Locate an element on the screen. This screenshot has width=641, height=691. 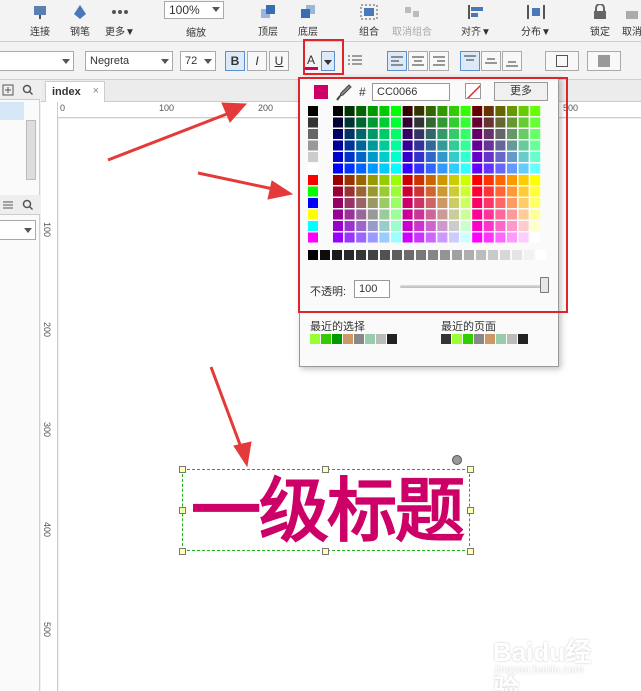
align-left-button is located at coordinates (397, 61).